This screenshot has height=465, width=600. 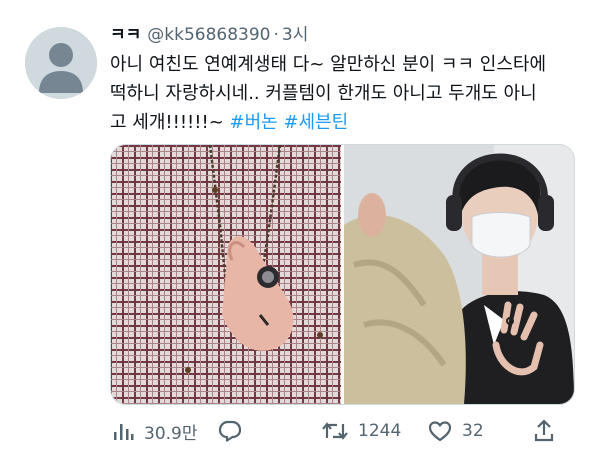 What do you see at coordinates (315, 122) in the screenshot?
I see `hashtag-link: #세븐틴` at bounding box center [315, 122].